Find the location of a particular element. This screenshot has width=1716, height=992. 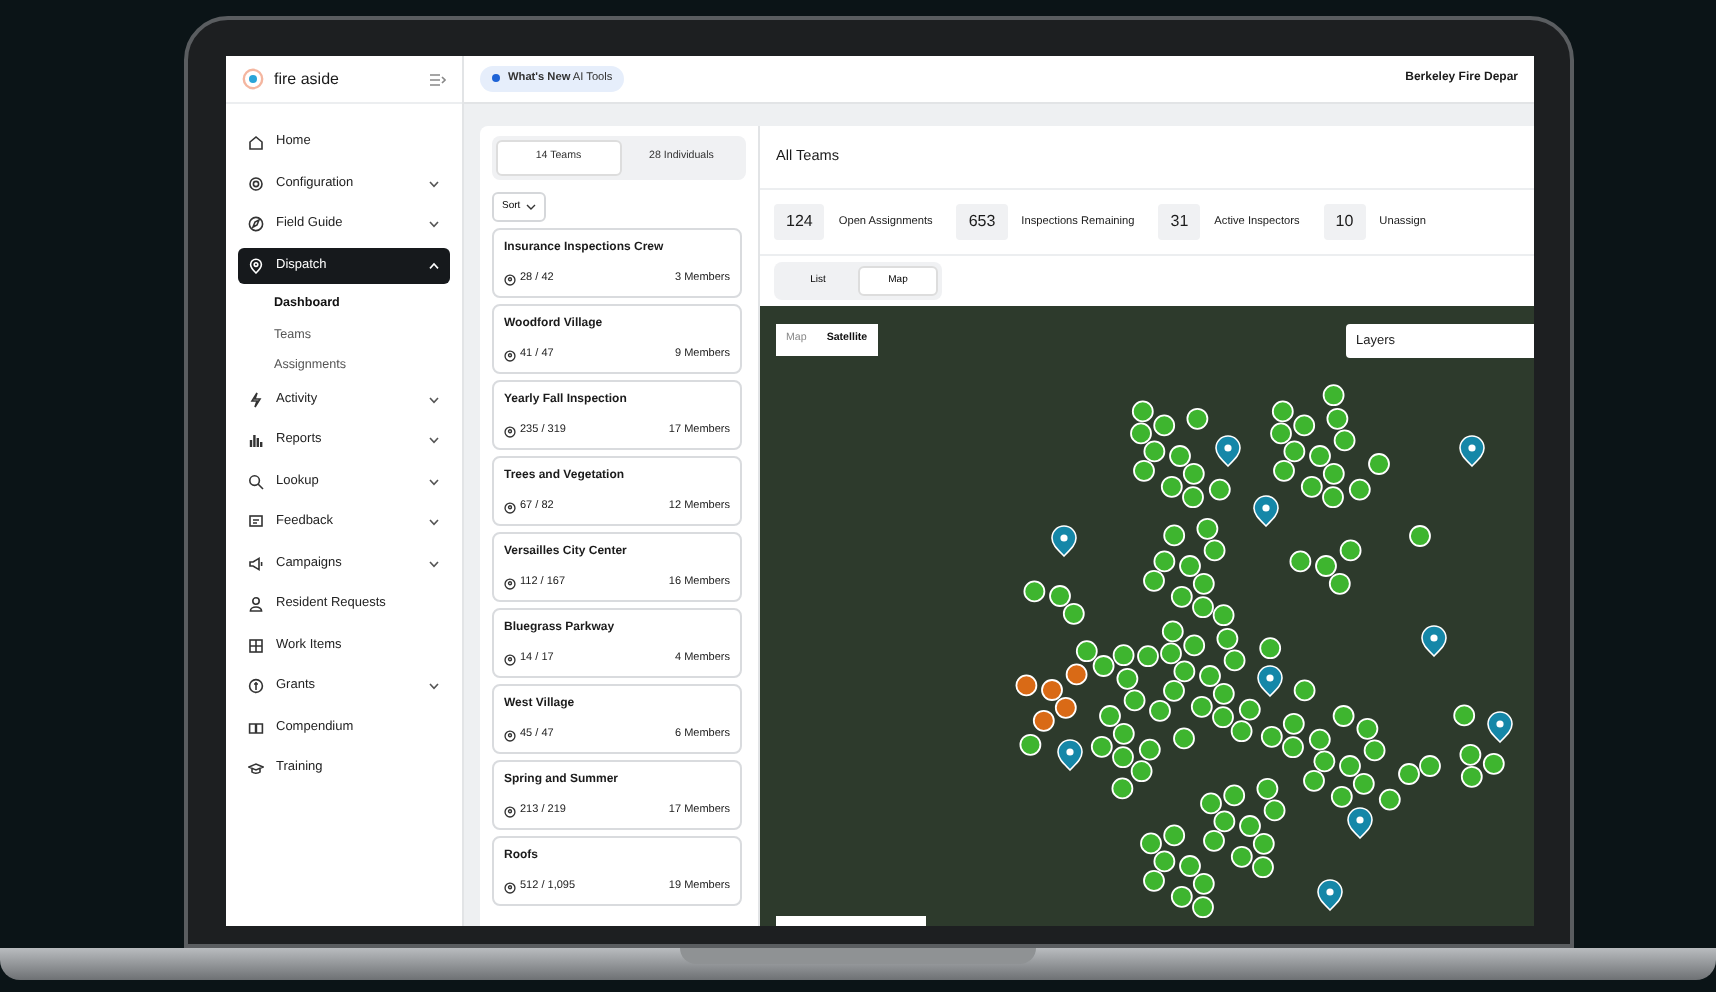

person-icon is located at coordinates (256, 604).